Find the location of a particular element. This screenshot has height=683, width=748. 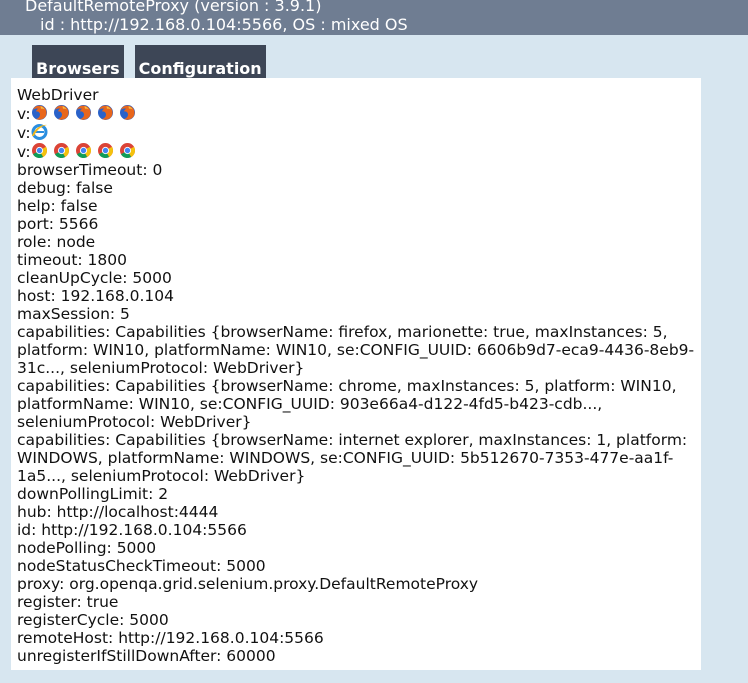

config-entry: timeout: 1800 is located at coordinates (72, 260).